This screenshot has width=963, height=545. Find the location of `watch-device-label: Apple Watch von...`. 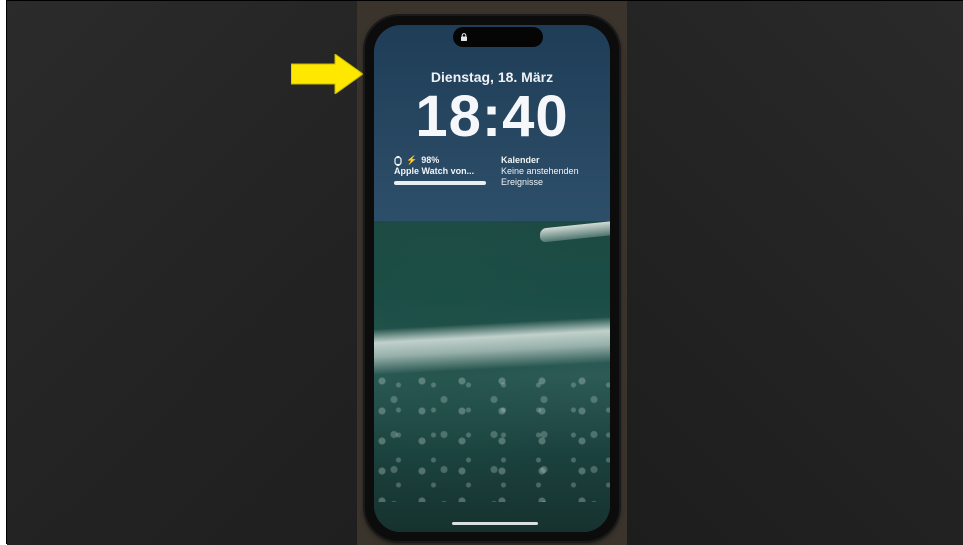

watch-device-label: Apple Watch von... is located at coordinates (434, 171).